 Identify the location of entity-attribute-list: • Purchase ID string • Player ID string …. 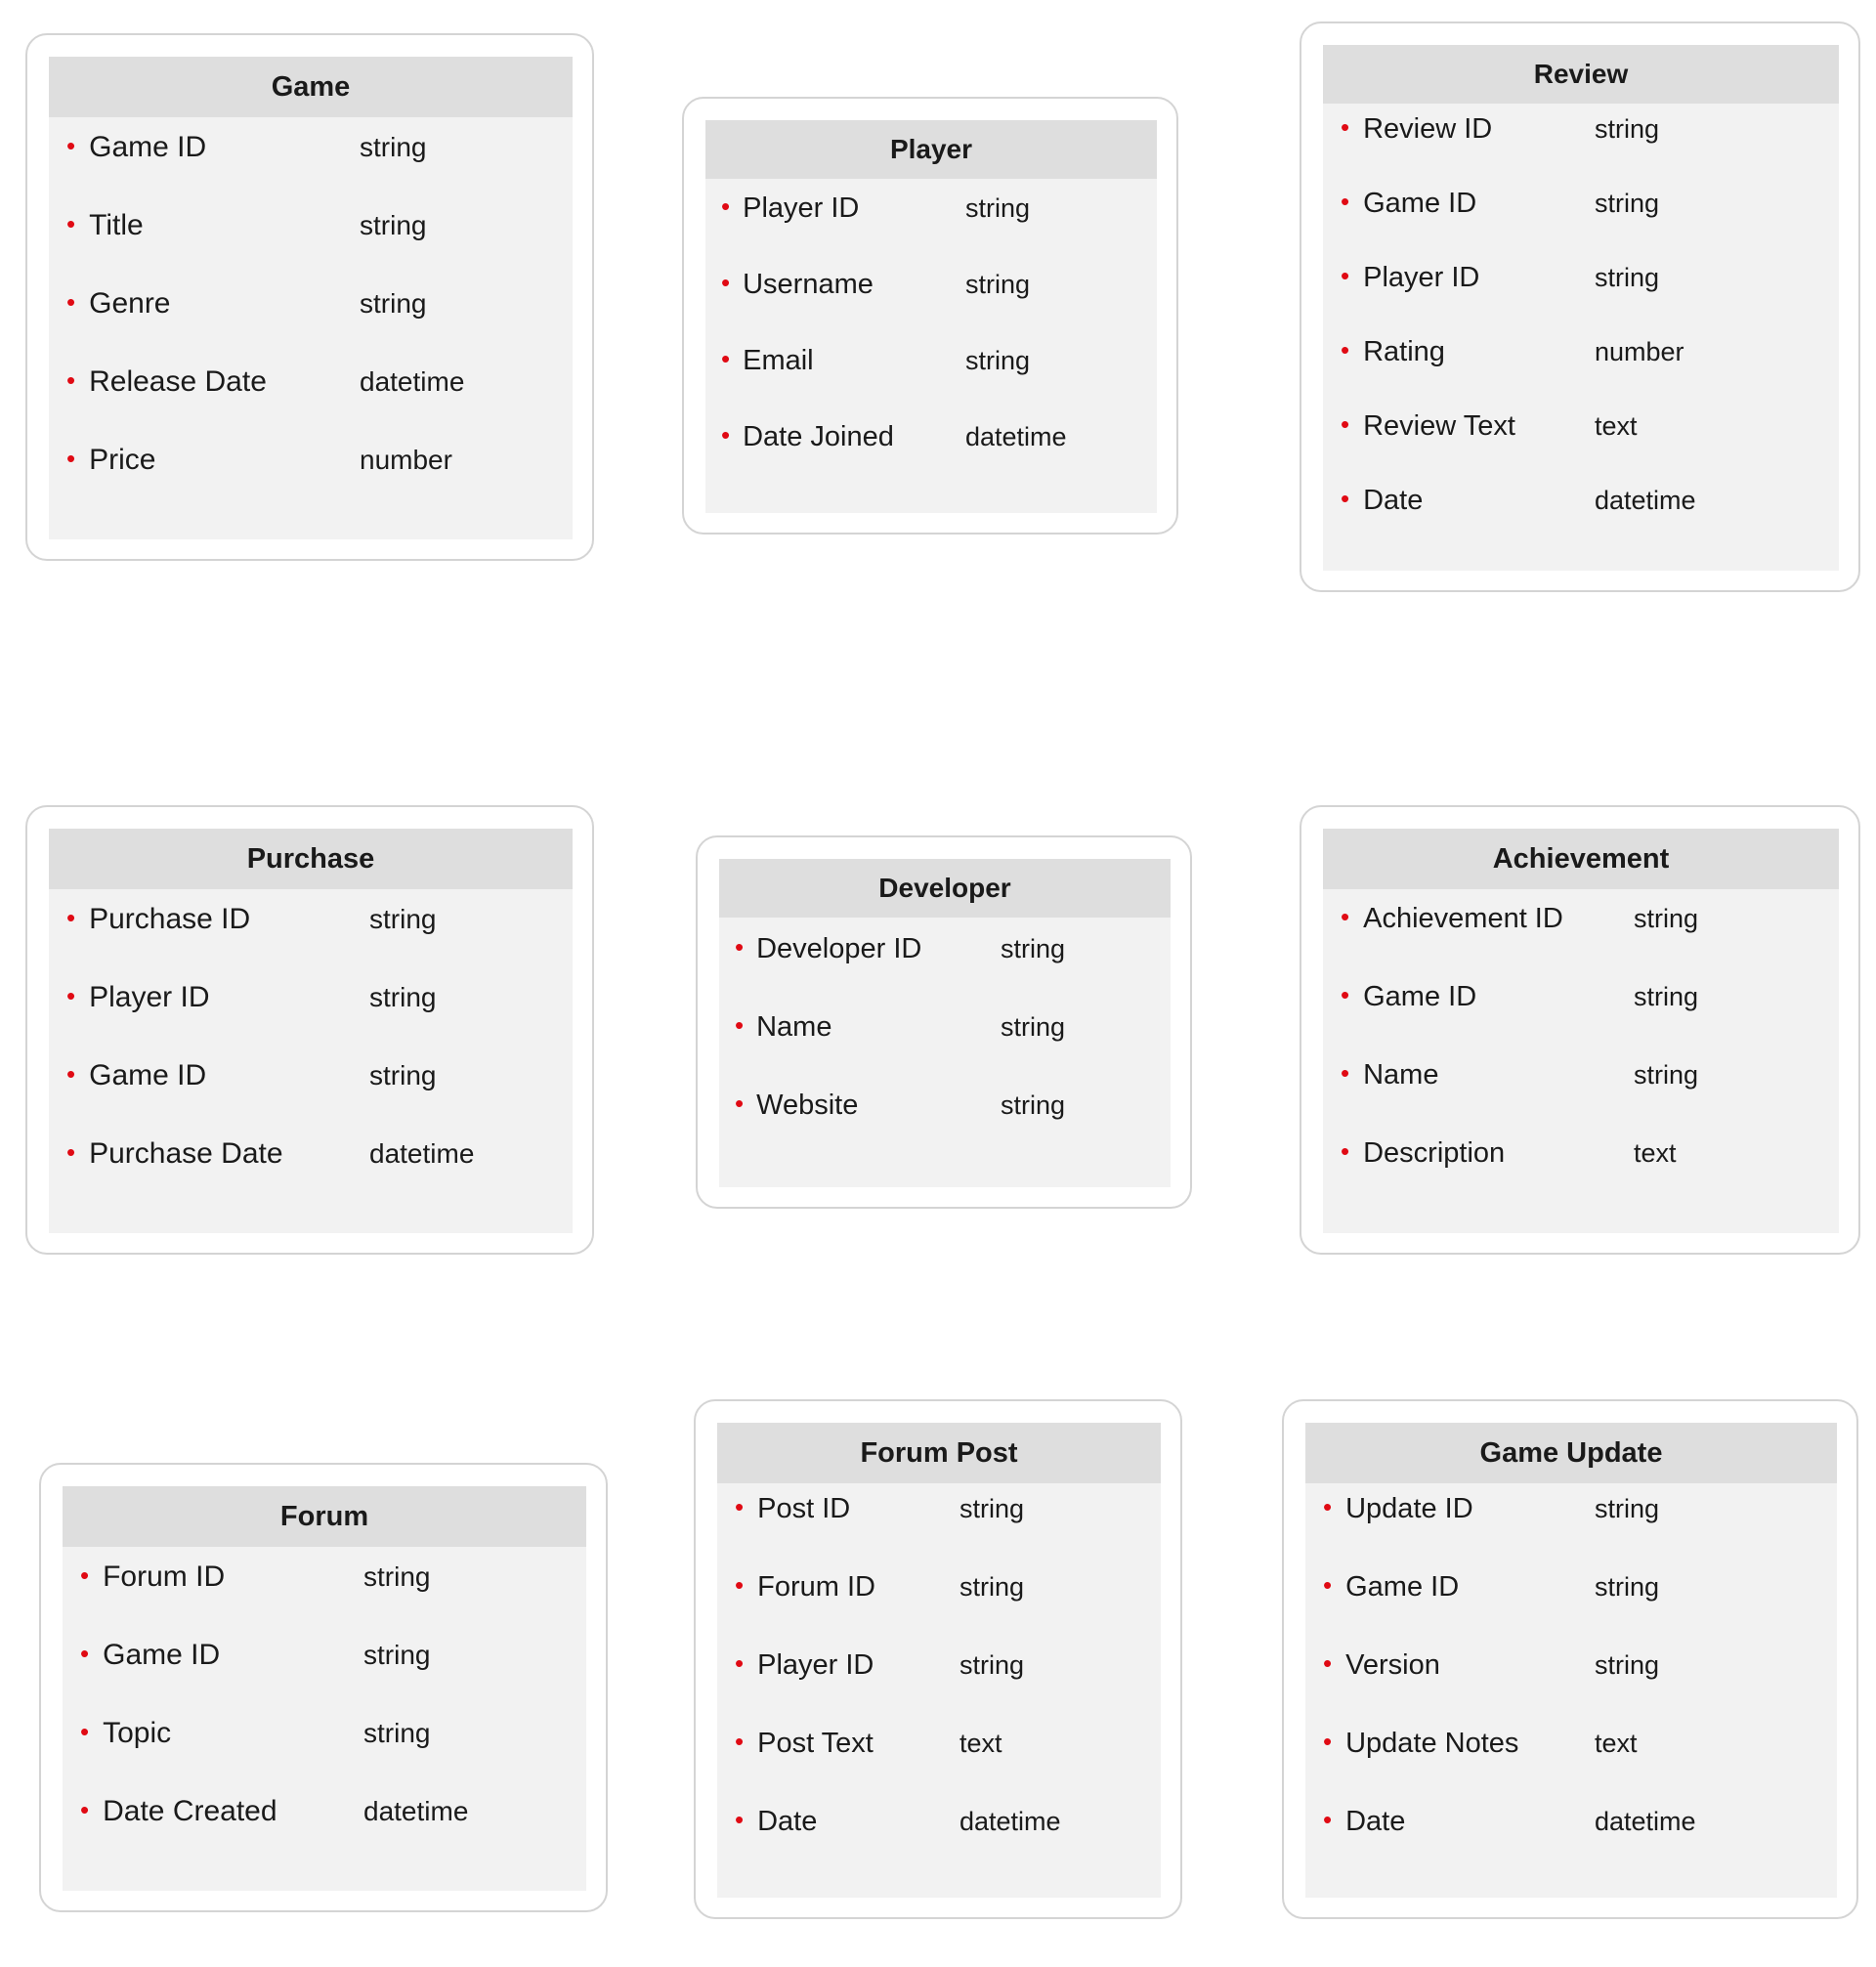
(311, 1061).